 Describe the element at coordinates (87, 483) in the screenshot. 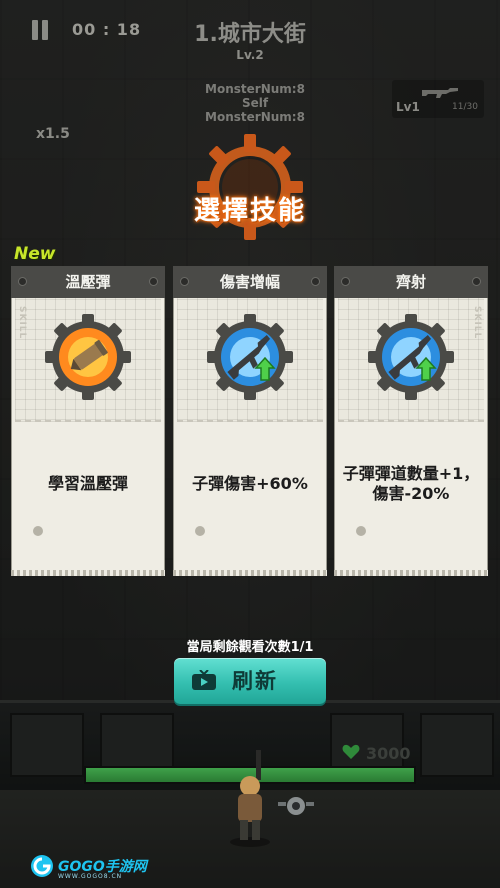

I see `skill-card-description: 學習溫壓彈` at that location.